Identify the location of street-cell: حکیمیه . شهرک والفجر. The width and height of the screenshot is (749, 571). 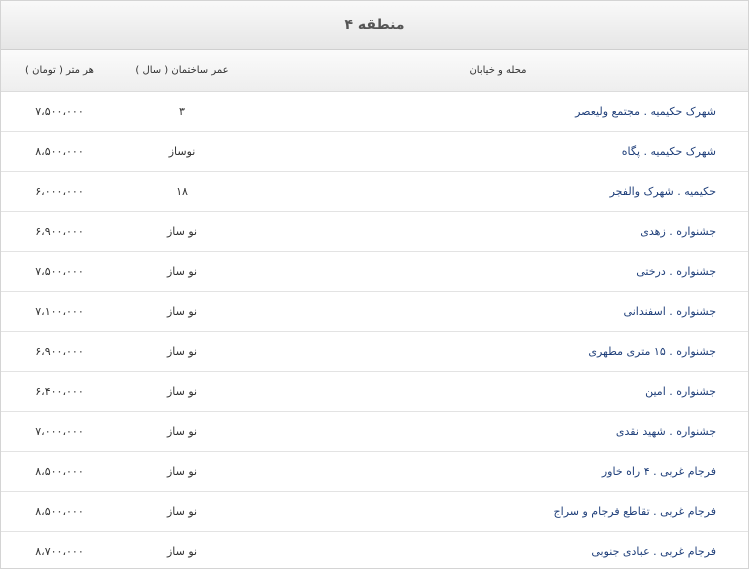
(497, 190).